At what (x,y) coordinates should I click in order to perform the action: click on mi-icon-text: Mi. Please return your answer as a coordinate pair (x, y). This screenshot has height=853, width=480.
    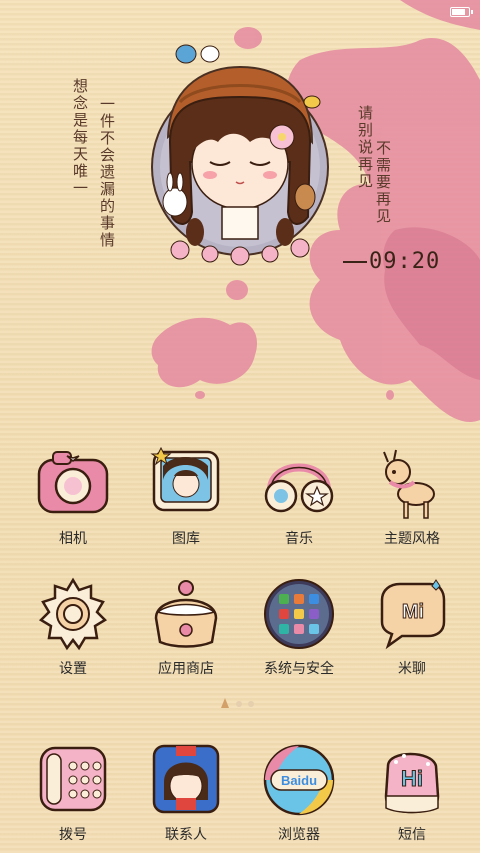
    Looking at the image, I should click on (413, 612).